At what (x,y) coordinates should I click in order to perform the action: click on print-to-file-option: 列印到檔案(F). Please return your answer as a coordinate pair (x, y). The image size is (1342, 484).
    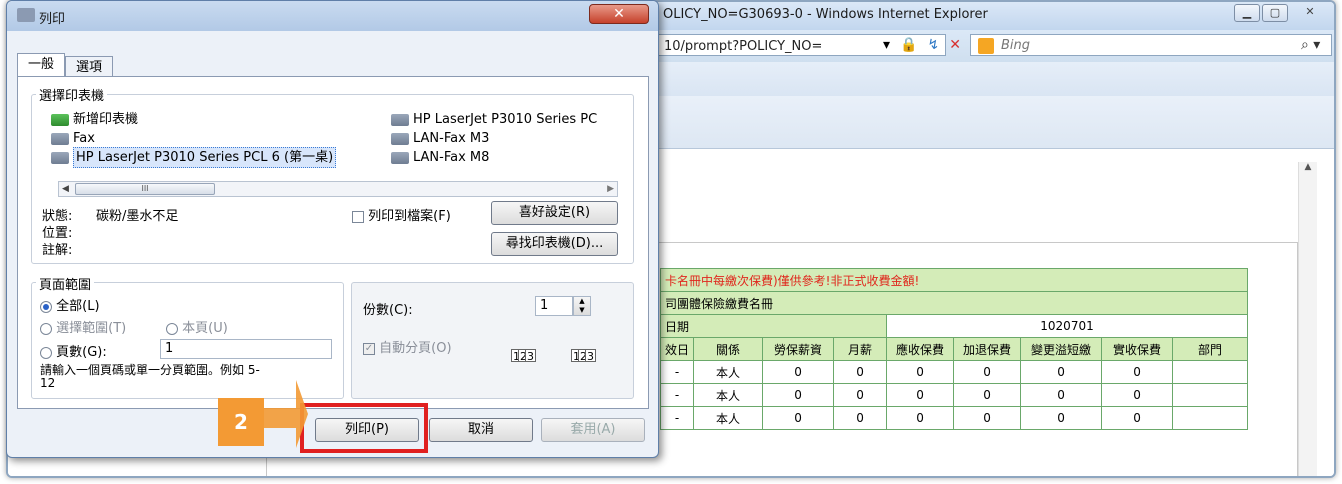
    Looking at the image, I should click on (401, 214).